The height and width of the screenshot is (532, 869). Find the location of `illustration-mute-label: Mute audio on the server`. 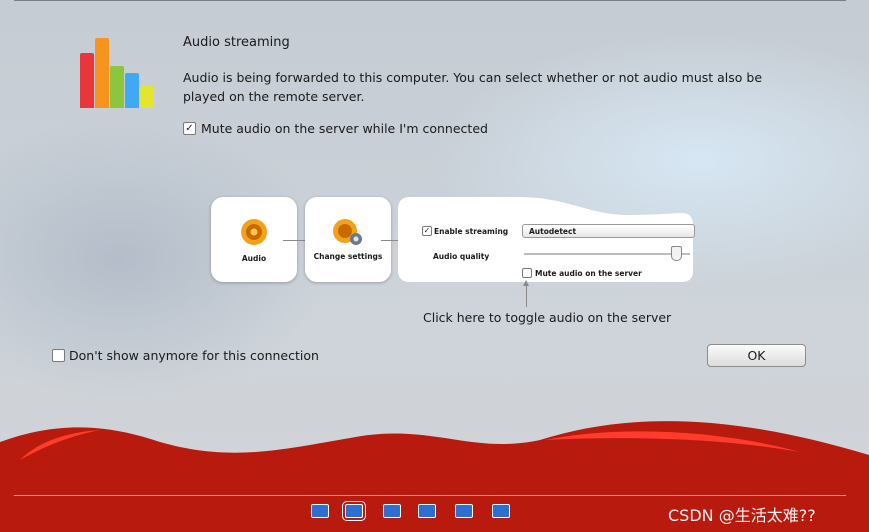

illustration-mute-label: Mute audio on the server is located at coordinates (588, 273).